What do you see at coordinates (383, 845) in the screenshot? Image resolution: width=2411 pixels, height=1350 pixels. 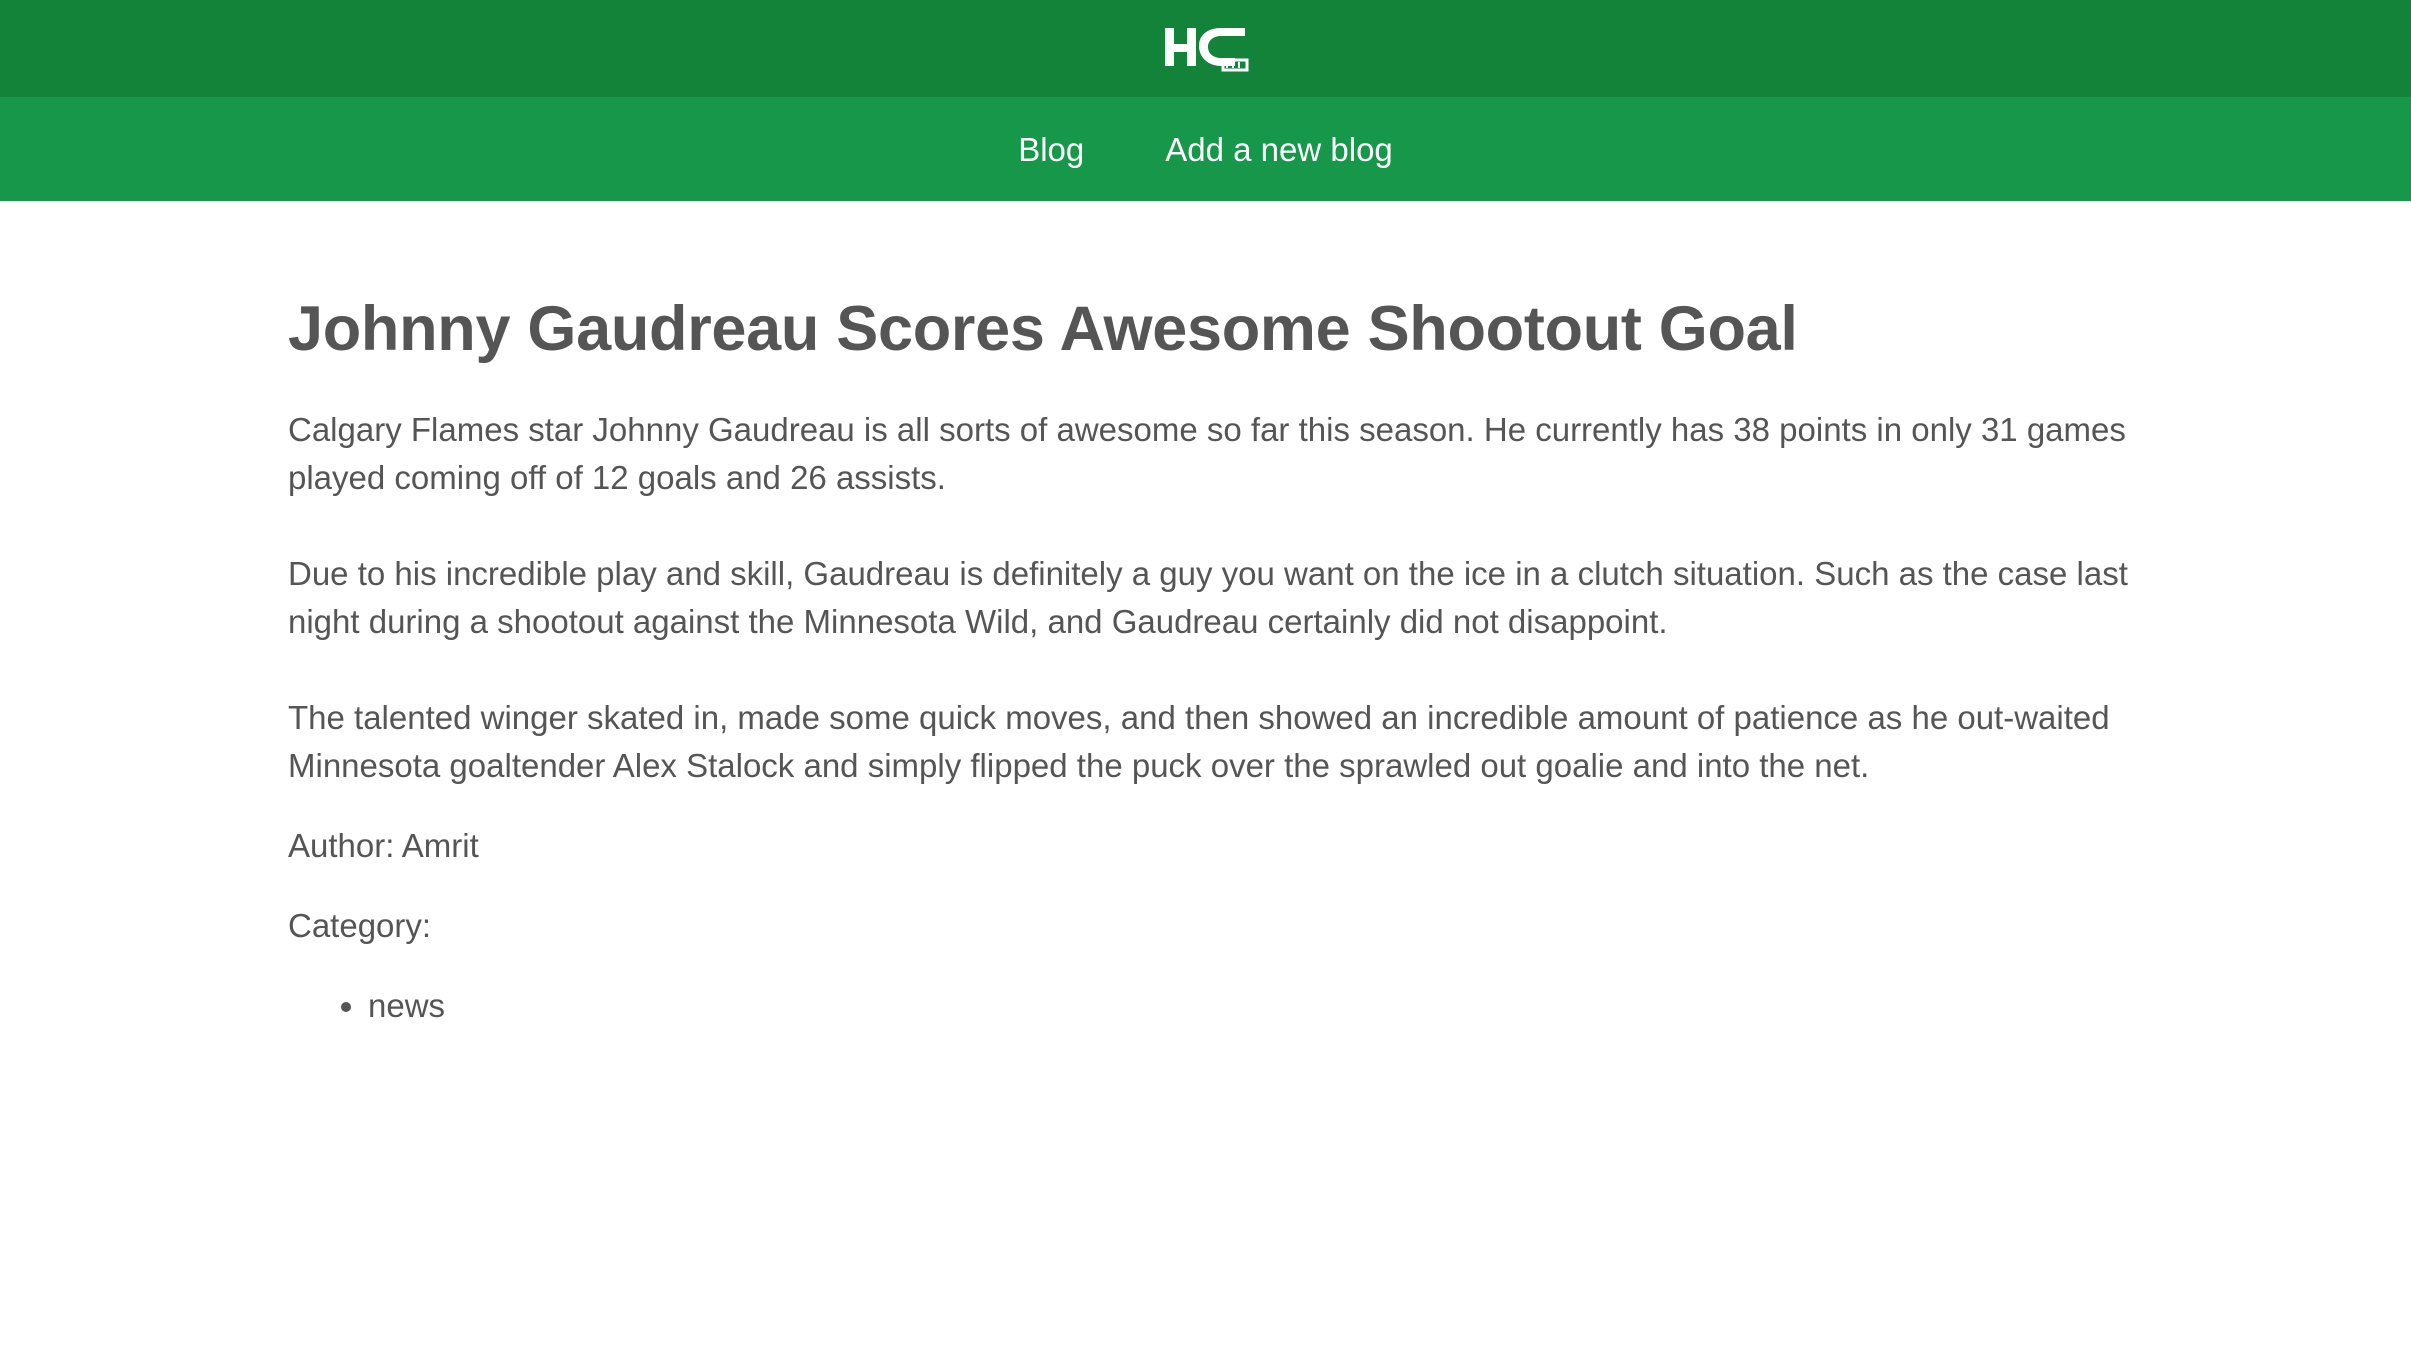 I see `post-author: Author: Amrit` at bounding box center [383, 845].